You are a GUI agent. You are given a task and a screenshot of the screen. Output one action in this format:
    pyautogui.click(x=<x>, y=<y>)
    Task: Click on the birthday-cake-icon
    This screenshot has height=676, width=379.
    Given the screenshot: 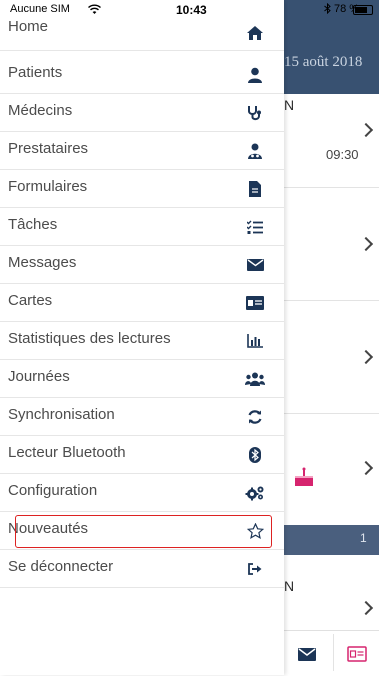 What is the action you would take?
    pyautogui.click(x=304, y=479)
    